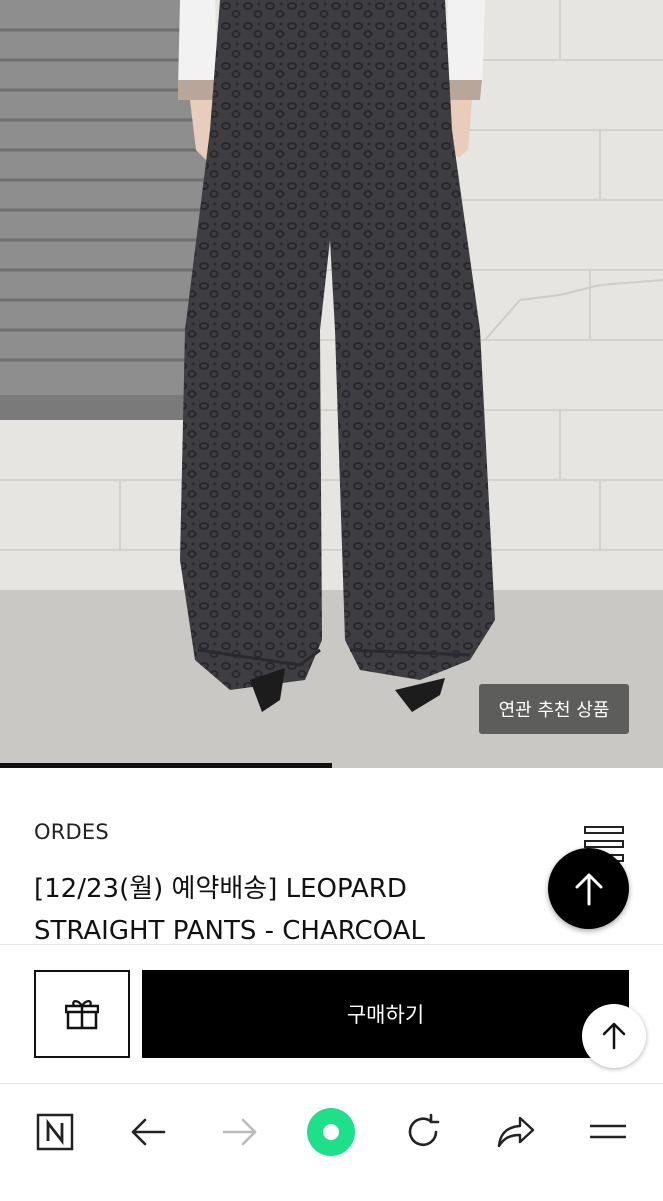 The image size is (663, 1201). I want to click on share-icon, so click(516, 1132).